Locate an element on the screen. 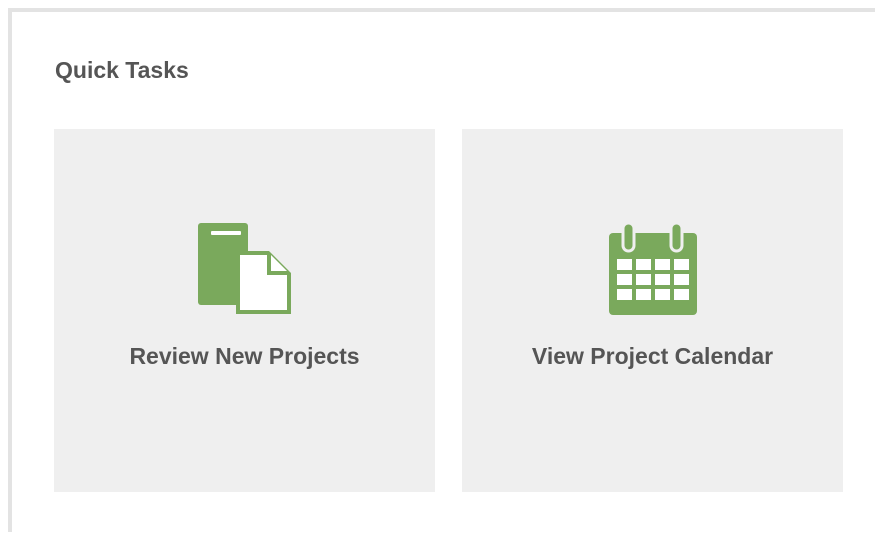 This screenshot has height=534, width=875. view-project-calendar-label: View Project Calendar is located at coordinates (652, 356).